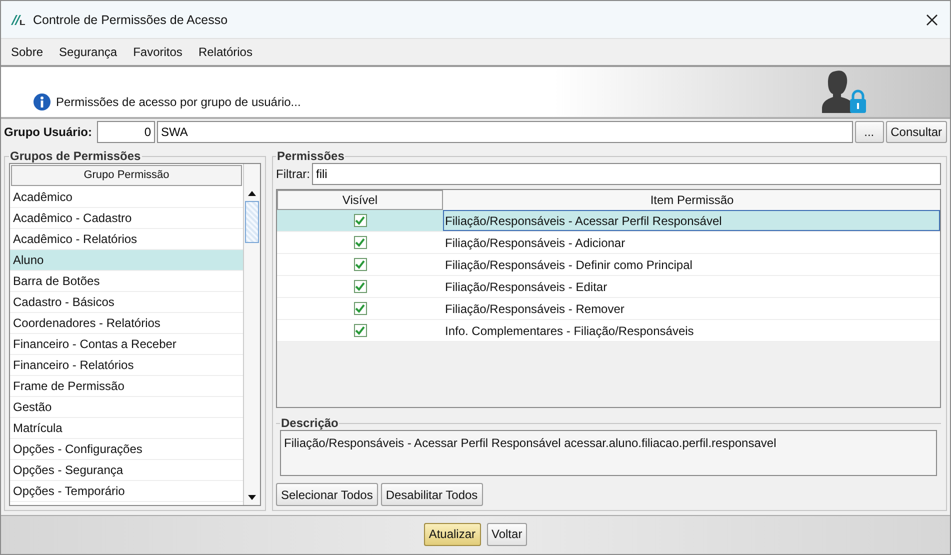  What do you see at coordinates (431, 494) in the screenshot?
I see `action-button: Desabilitar Todos` at bounding box center [431, 494].